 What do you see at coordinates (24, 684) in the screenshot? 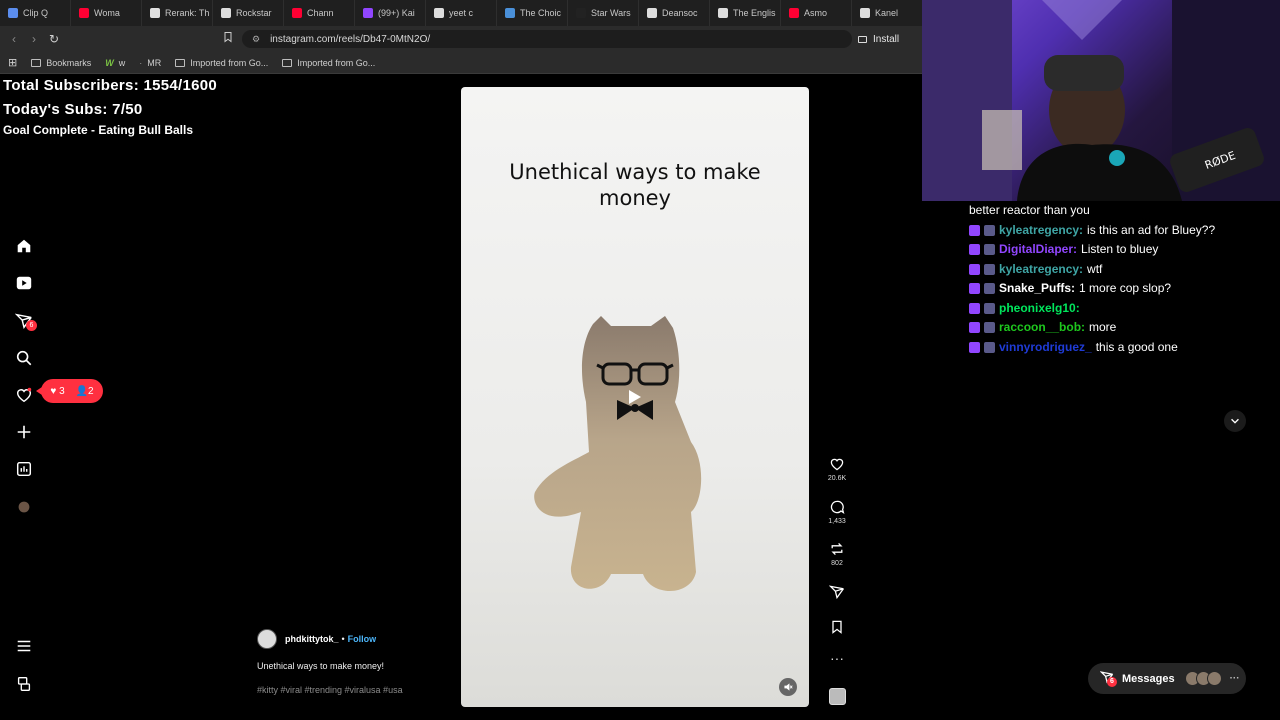
I see `threads-icon` at bounding box center [24, 684].